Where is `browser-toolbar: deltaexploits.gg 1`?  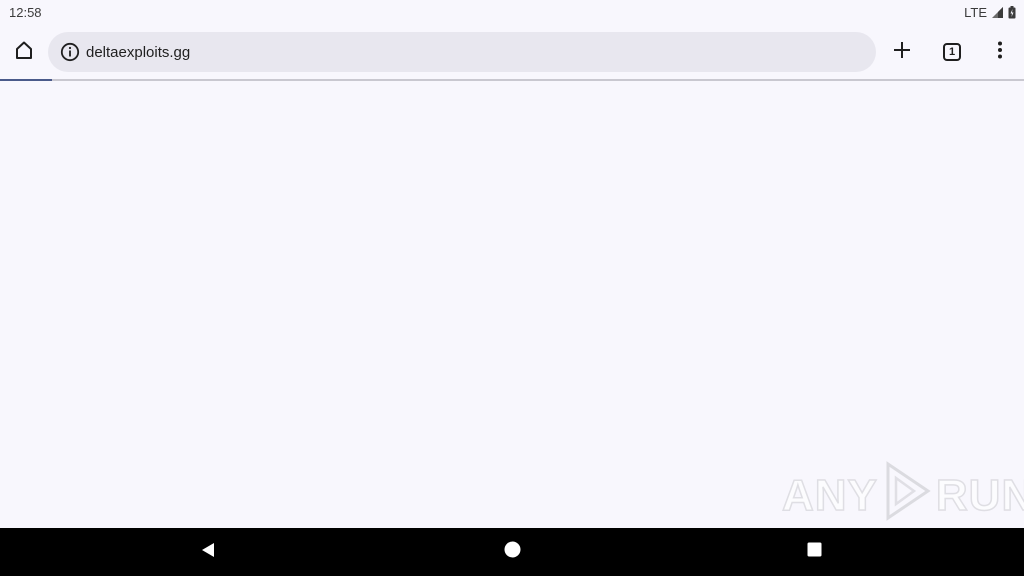
browser-toolbar: deltaexploits.gg 1 is located at coordinates (512, 52).